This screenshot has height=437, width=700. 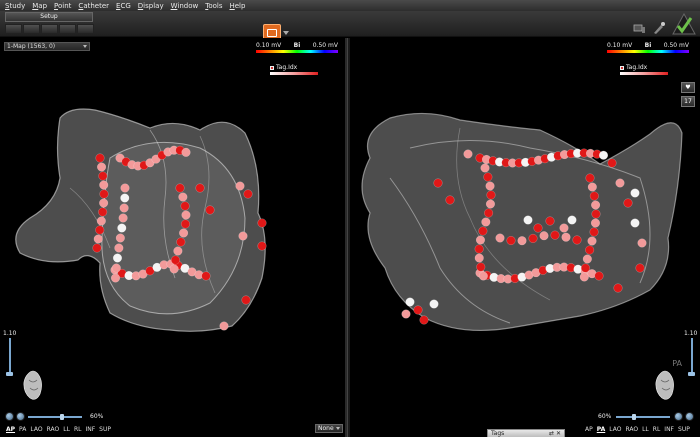 I want to click on menu-tools: Tools, so click(x=213, y=6).